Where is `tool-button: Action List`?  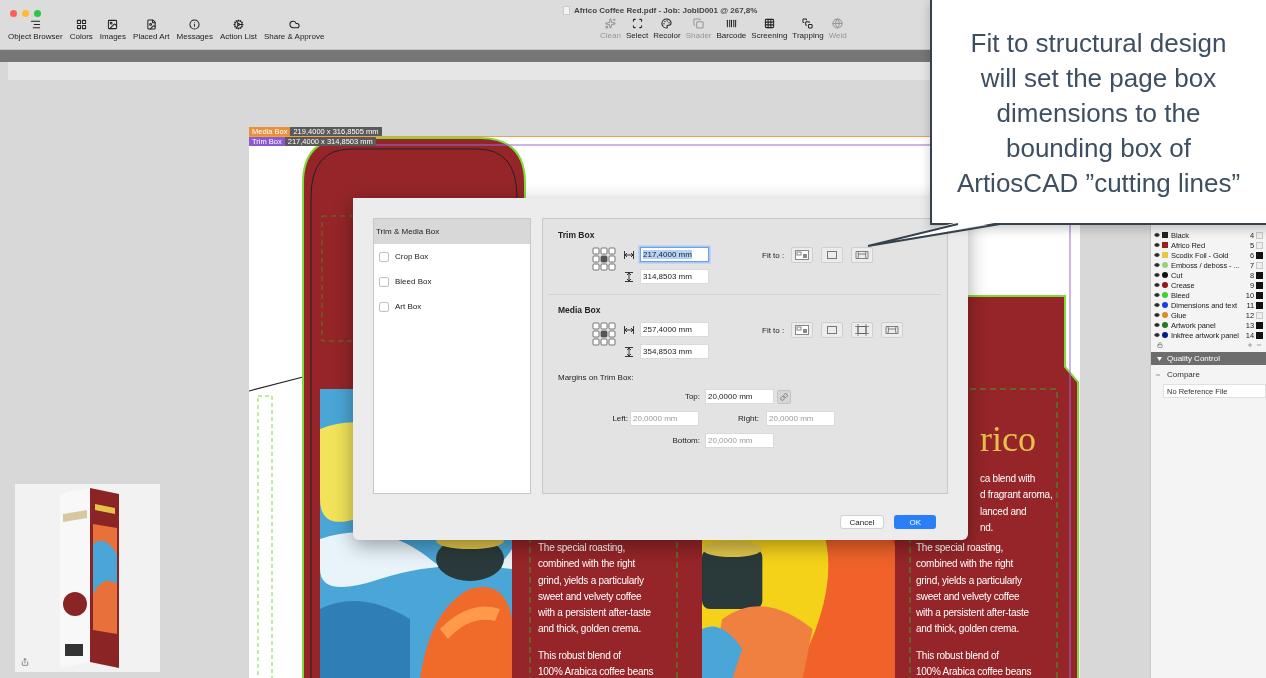
tool-button: Action List is located at coordinates (238, 34).